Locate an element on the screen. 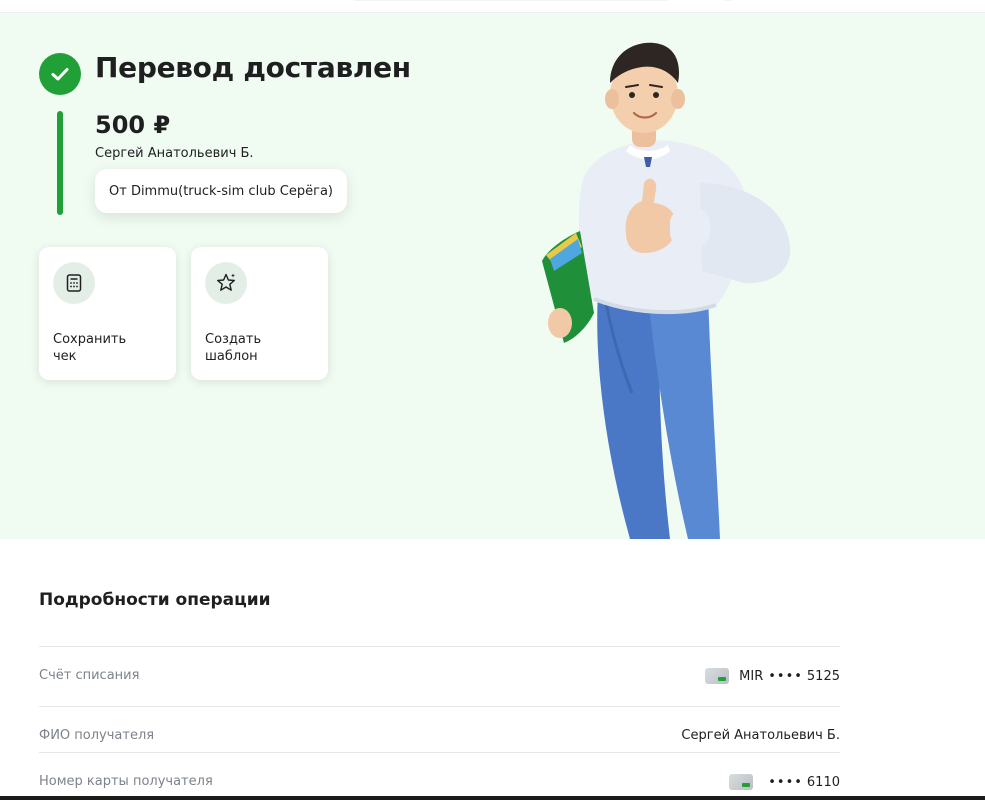 This screenshot has height=800, width=985. details-title: Подробности операции is located at coordinates (155, 600).